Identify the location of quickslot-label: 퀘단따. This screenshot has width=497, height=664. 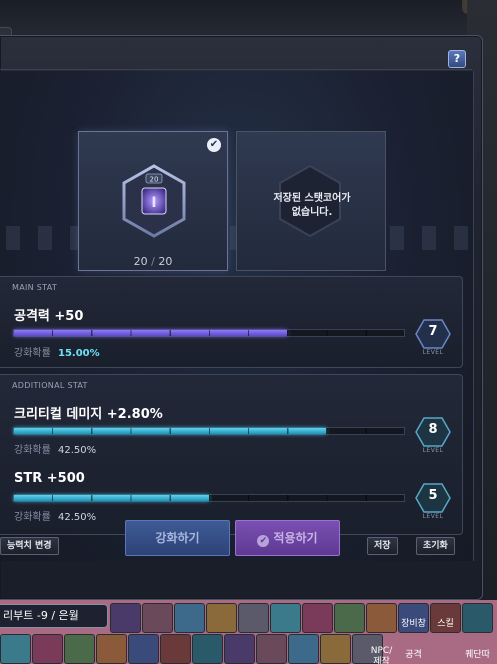
(477, 655).